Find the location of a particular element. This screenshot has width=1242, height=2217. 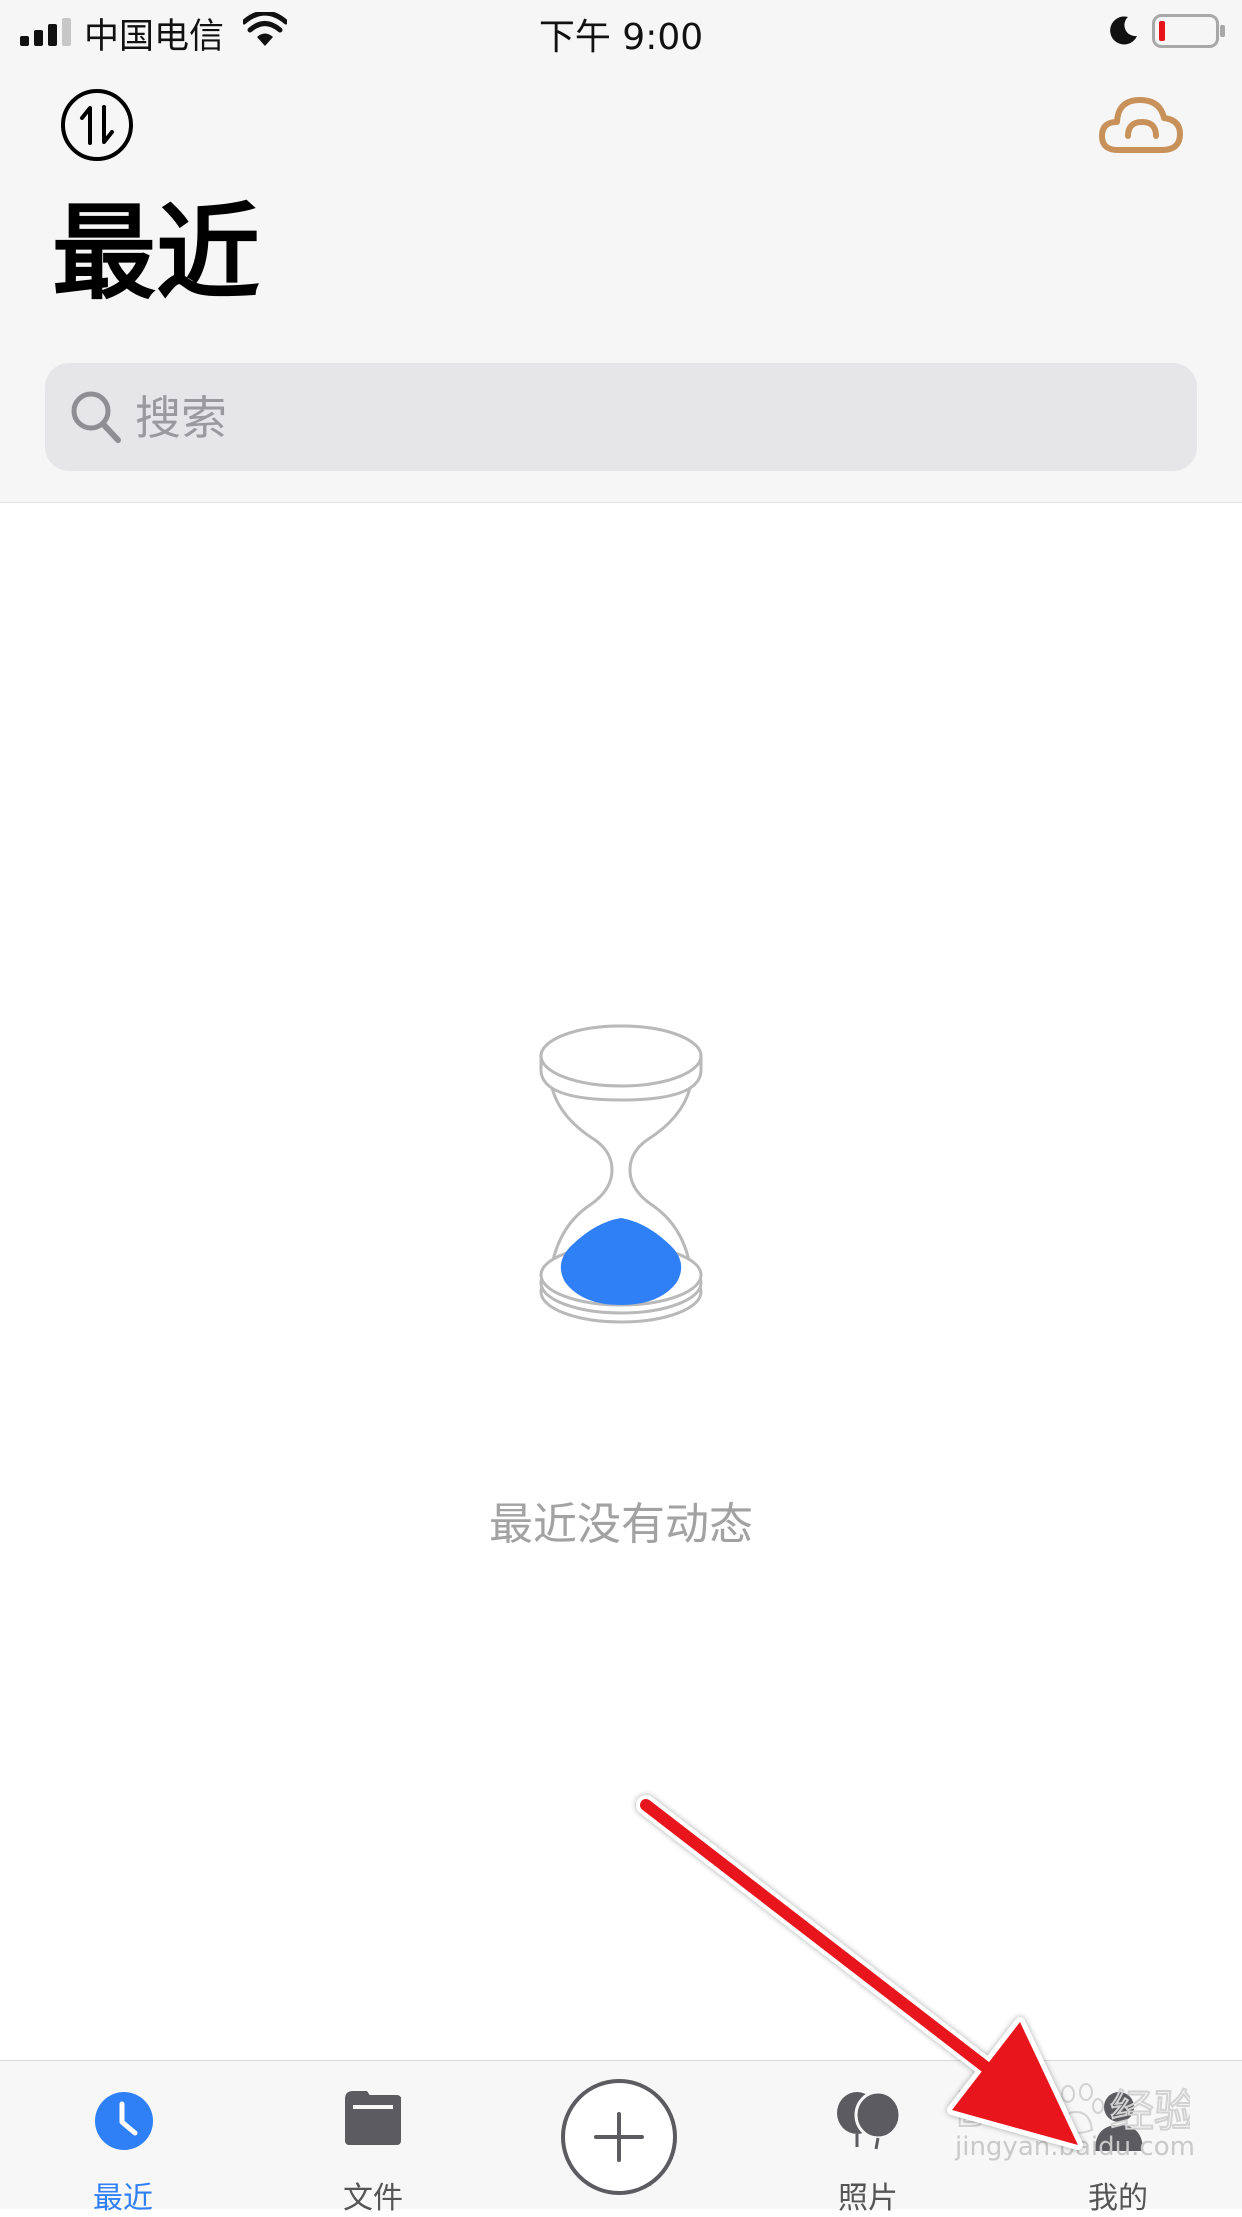

tab-recent-label: 最近 is located at coordinates (123, 2198).